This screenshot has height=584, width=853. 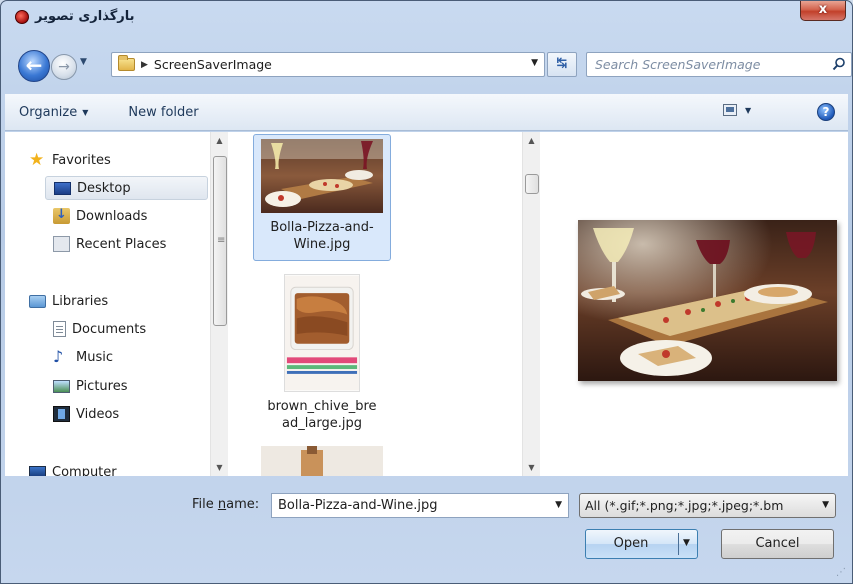 I want to click on file-list-scrollbar: ▲ ▼, so click(x=531, y=304).